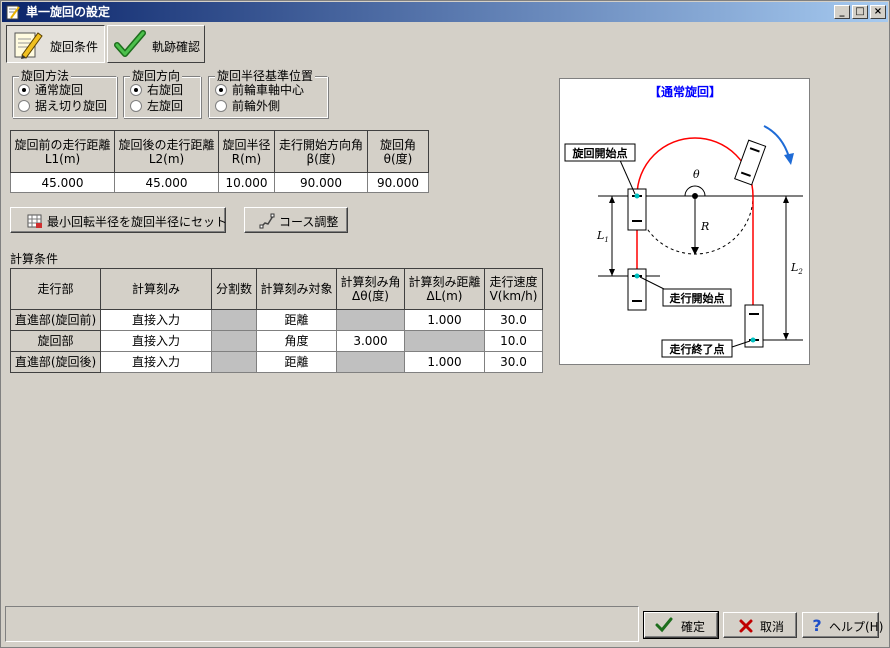 Image resolution: width=890 pixels, height=648 pixels. What do you see at coordinates (370, 362) in the screenshot?
I see `step-angle-cell` at bounding box center [370, 362].